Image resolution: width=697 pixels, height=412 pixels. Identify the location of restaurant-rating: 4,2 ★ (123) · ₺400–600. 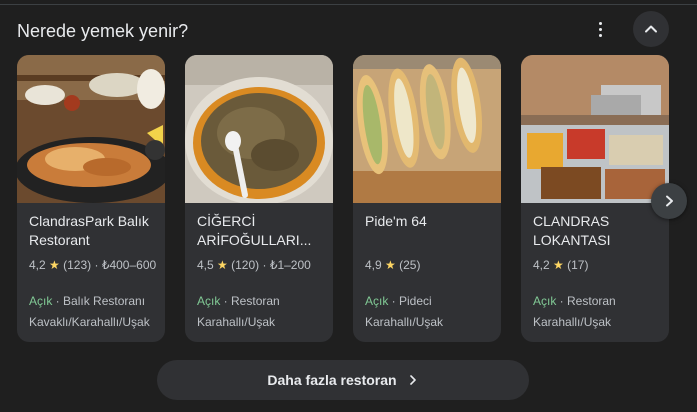
(93, 265).